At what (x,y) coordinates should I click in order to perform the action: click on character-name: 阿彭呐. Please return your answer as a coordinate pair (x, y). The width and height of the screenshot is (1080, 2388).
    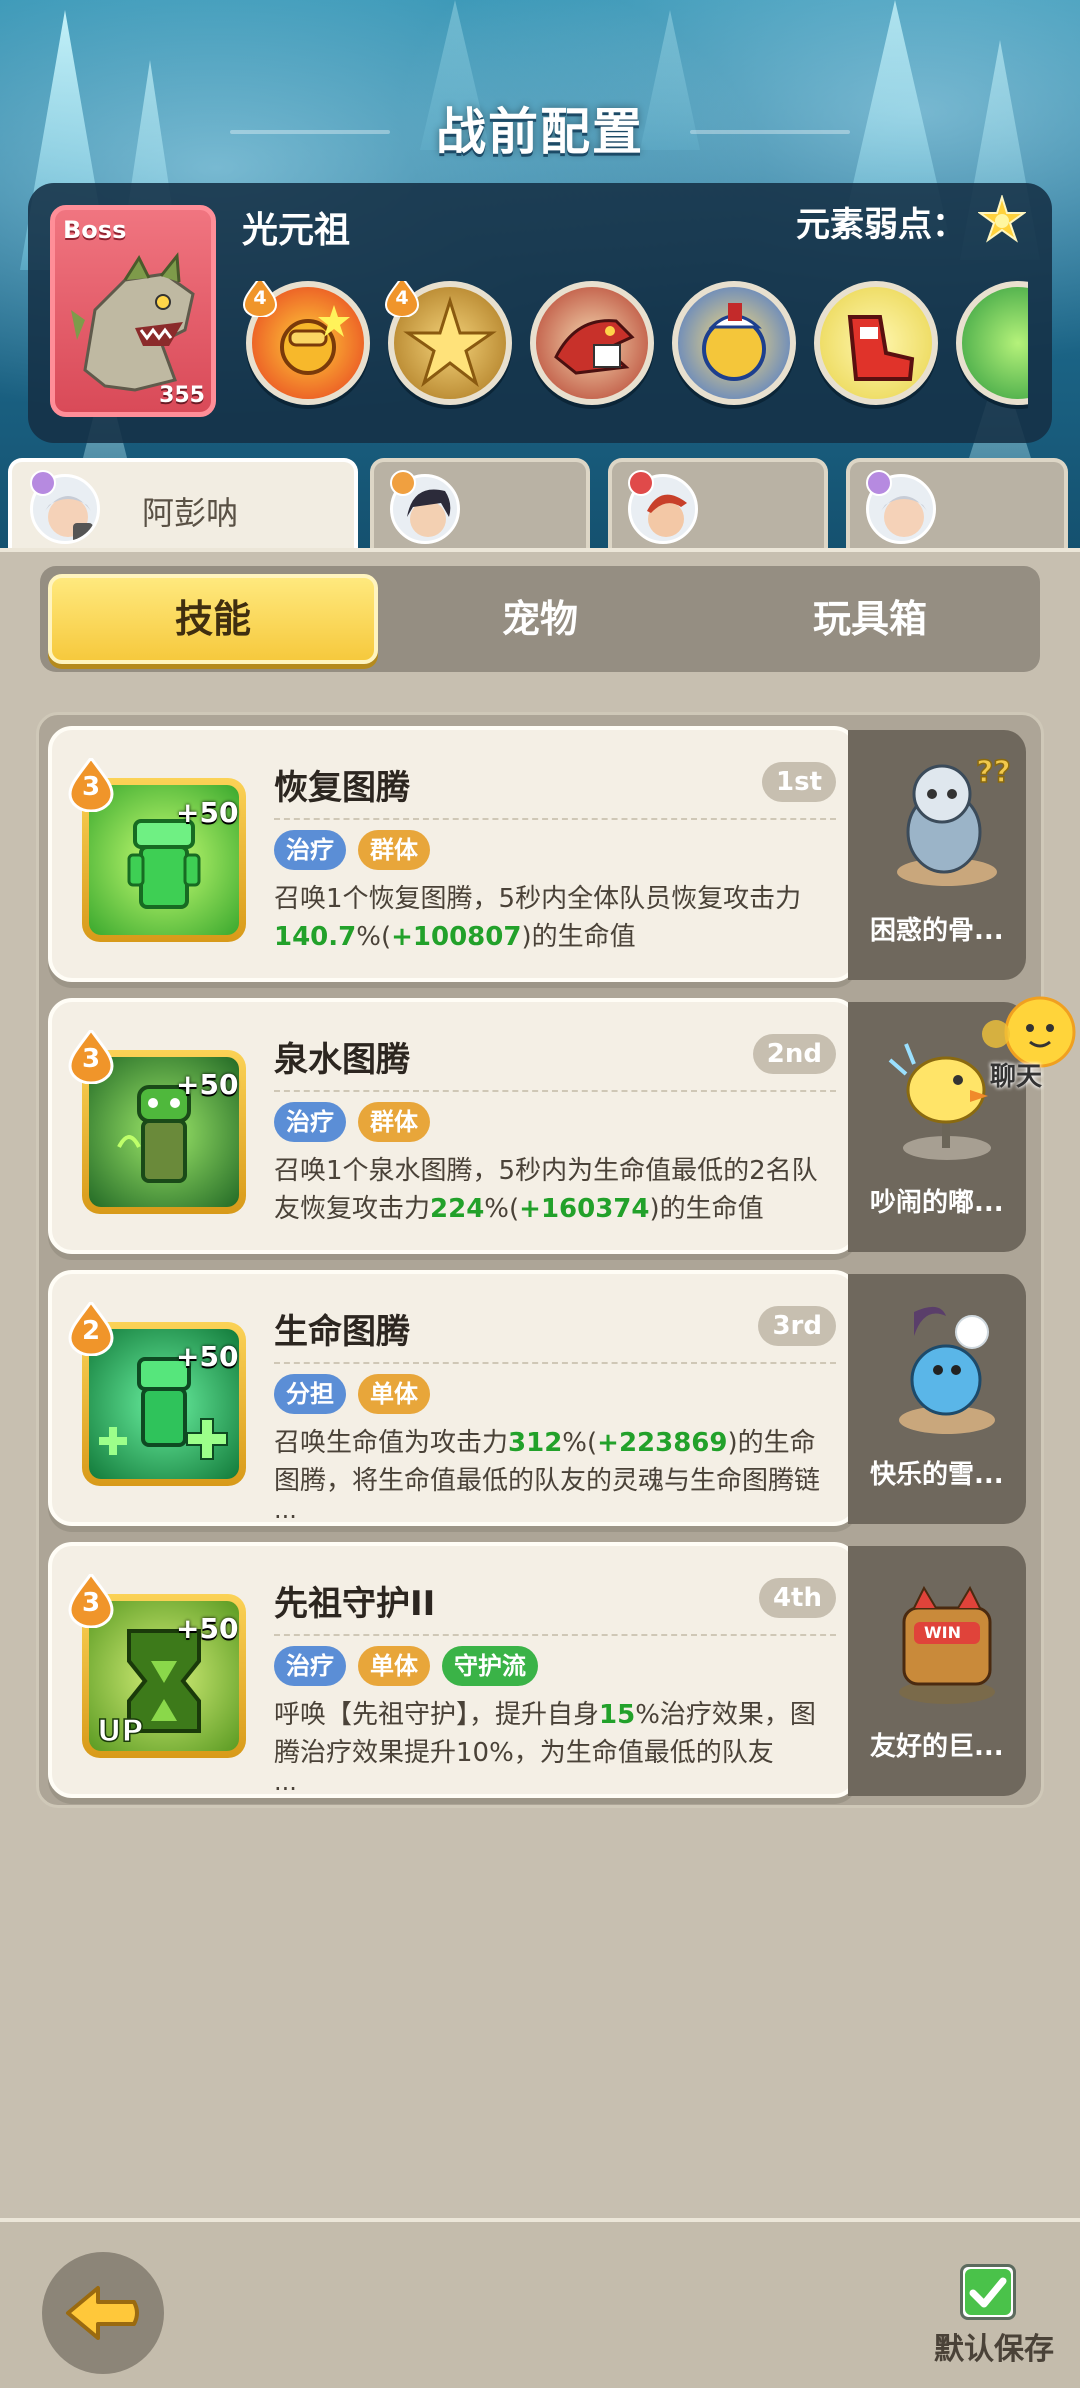
    Looking at the image, I should click on (190, 513).